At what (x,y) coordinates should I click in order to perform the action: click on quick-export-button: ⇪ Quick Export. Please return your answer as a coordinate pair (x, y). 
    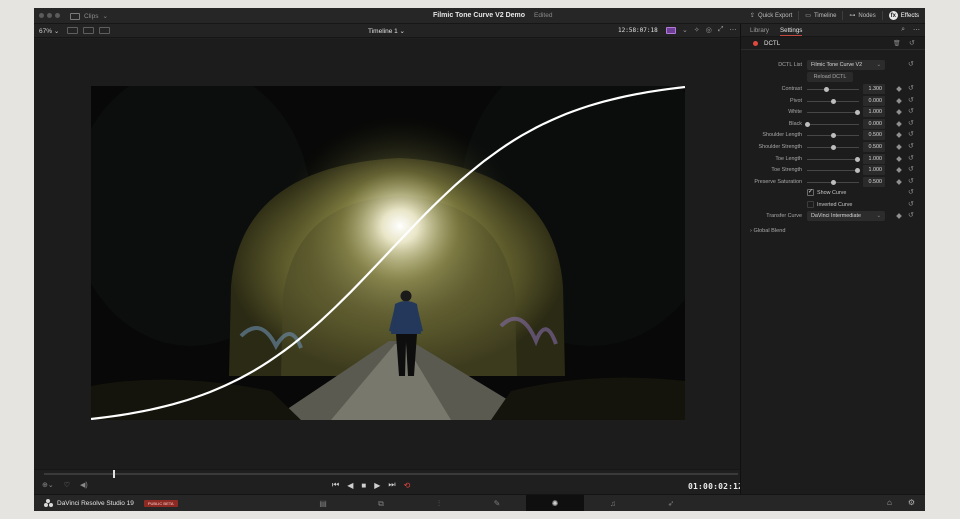
    Looking at the image, I should click on (771, 16).